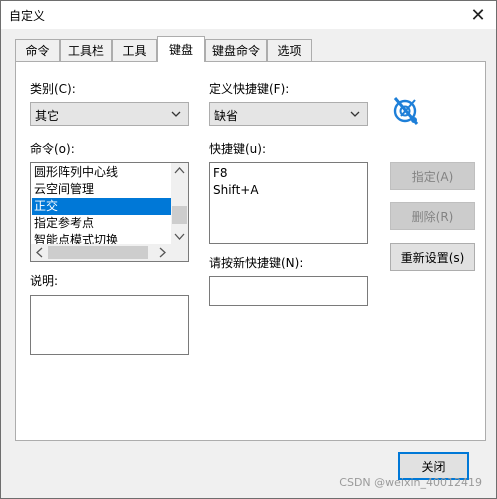  I want to click on description-label: 说明:, so click(44, 281).